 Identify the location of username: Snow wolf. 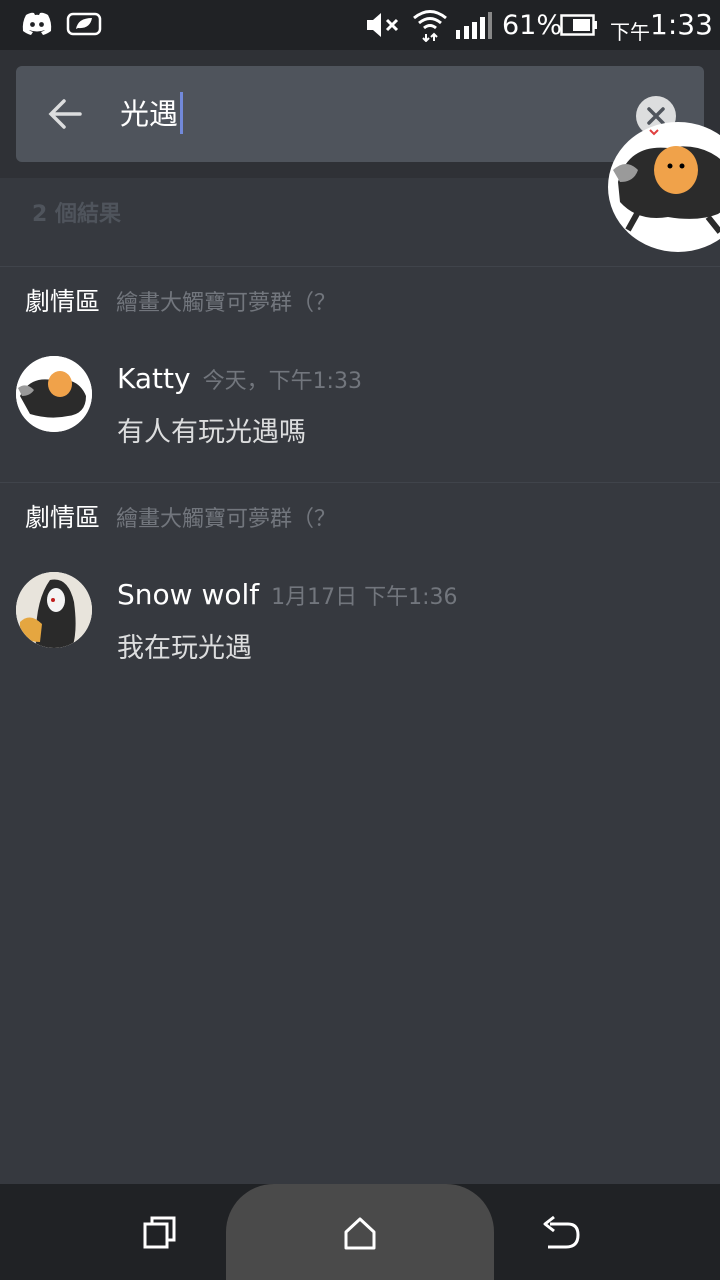
(188, 594).